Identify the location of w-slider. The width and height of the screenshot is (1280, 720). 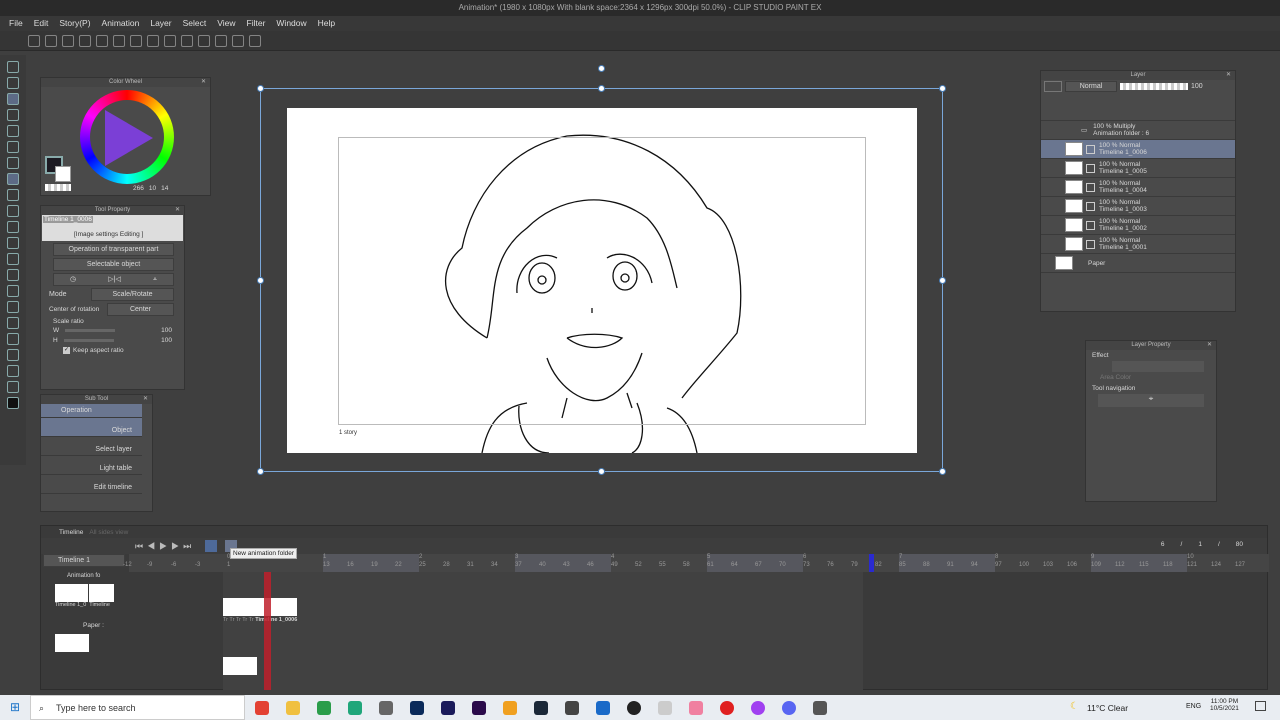
(90, 330).